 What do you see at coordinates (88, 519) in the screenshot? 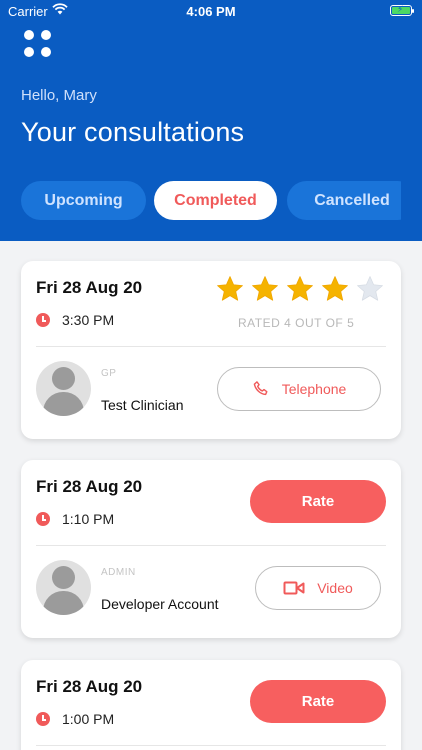
I see `consultation-time: 1:10 PM` at bounding box center [88, 519].